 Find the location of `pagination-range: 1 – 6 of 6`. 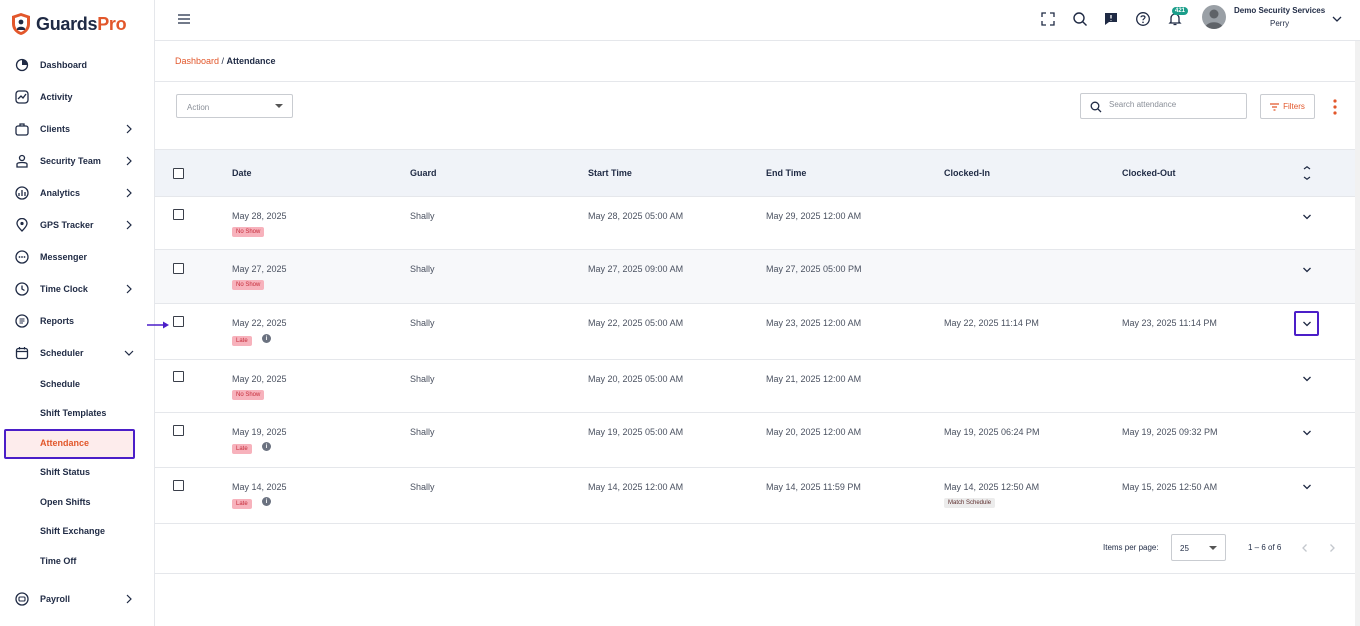

pagination-range: 1 – 6 of 6 is located at coordinates (1265, 547).